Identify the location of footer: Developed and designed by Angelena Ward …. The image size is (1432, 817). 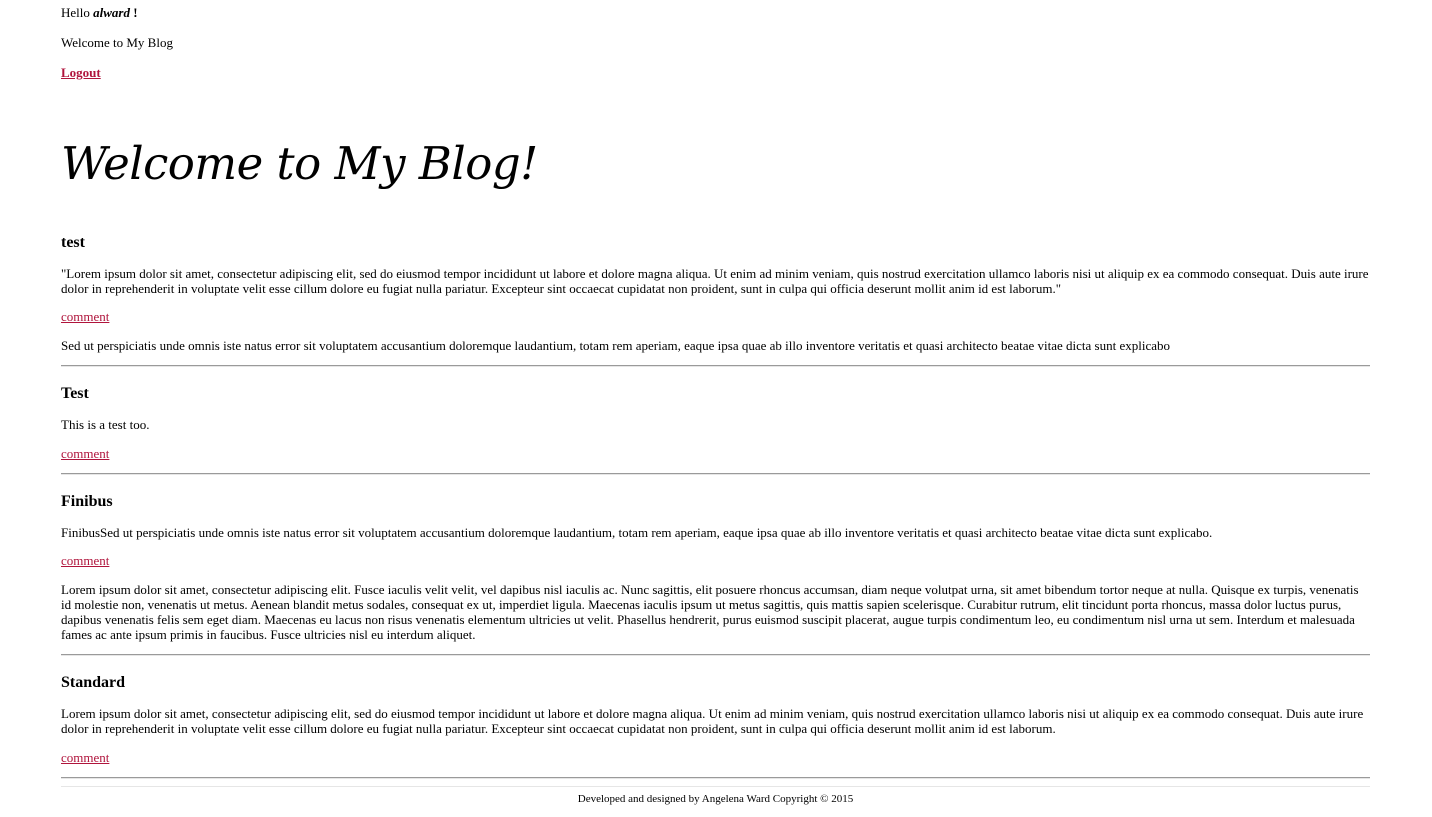
(715, 796).